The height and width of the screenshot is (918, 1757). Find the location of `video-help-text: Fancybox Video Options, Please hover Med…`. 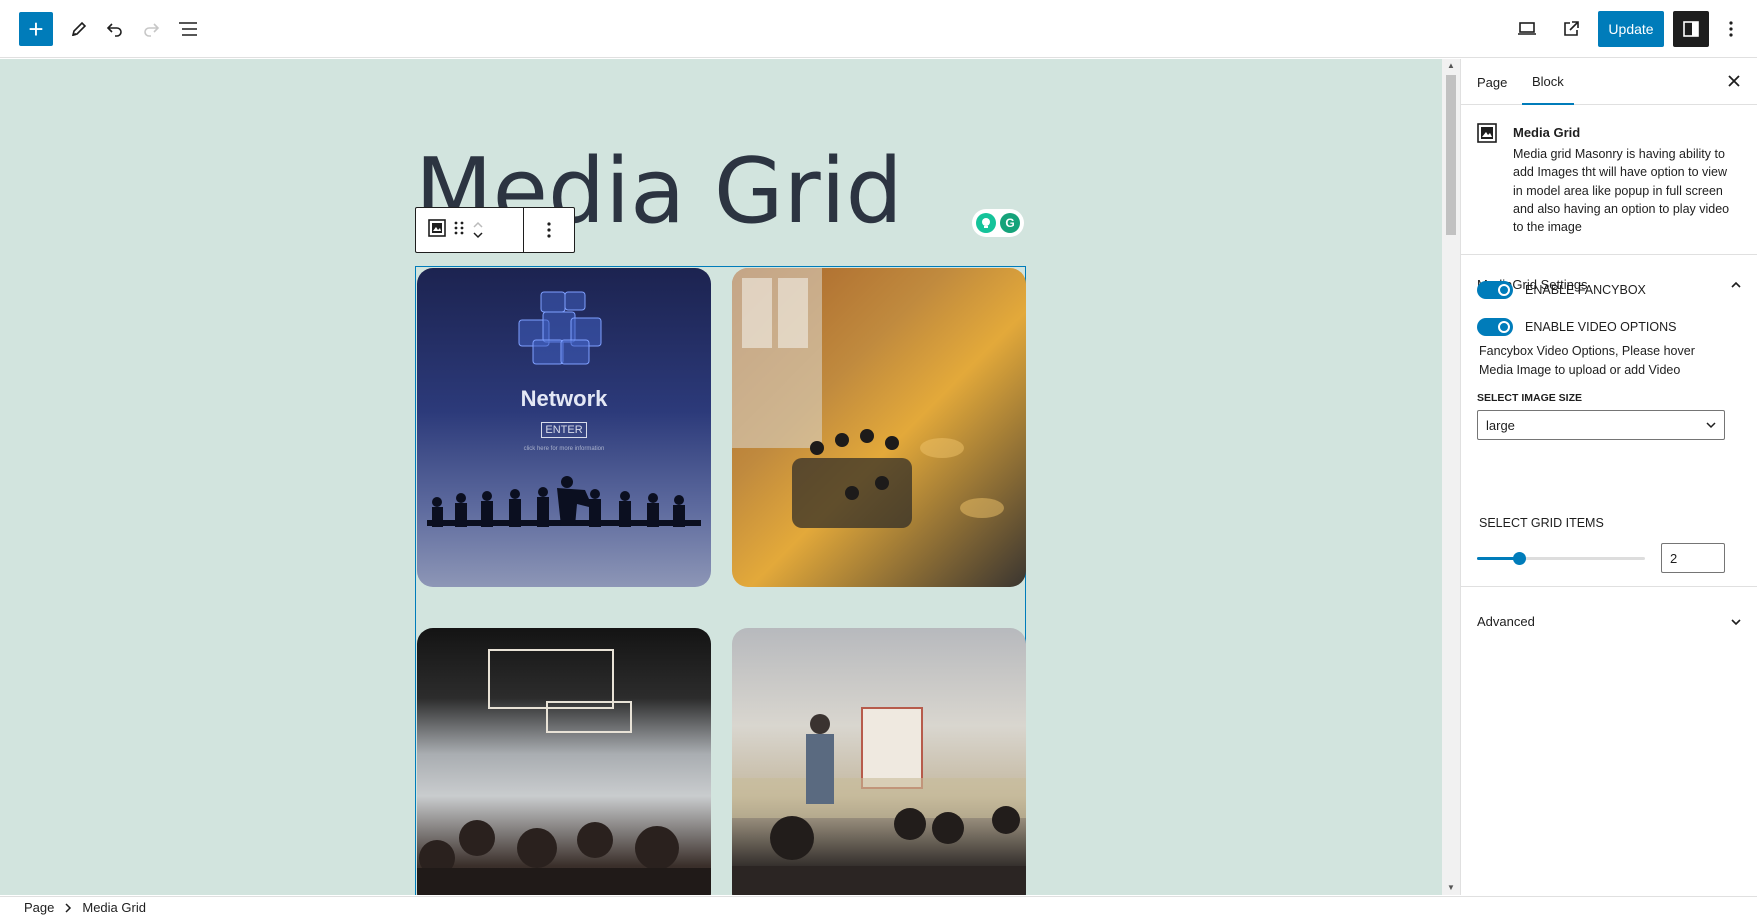

video-help-text: Fancybox Video Options, Please hover Med… is located at coordinates (1587, 360).